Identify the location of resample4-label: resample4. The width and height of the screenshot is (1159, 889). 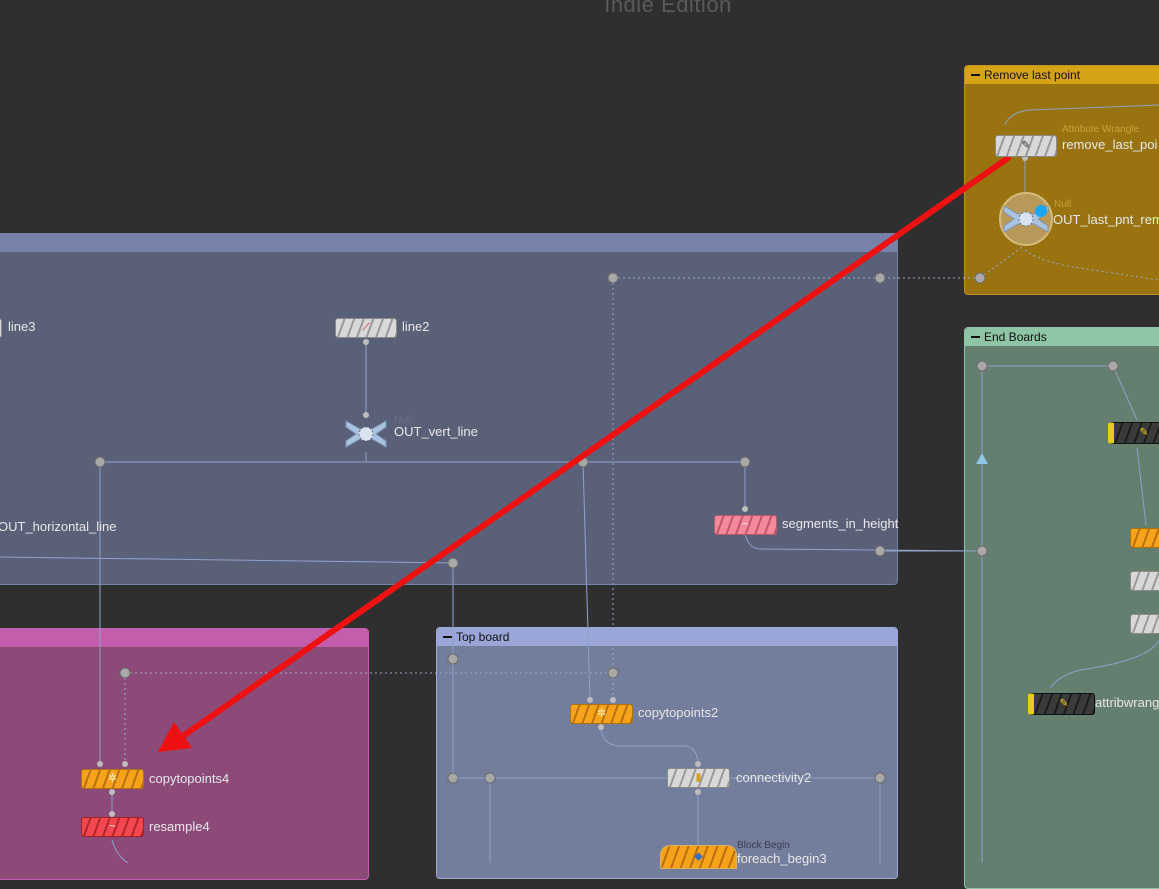
(179, 826).